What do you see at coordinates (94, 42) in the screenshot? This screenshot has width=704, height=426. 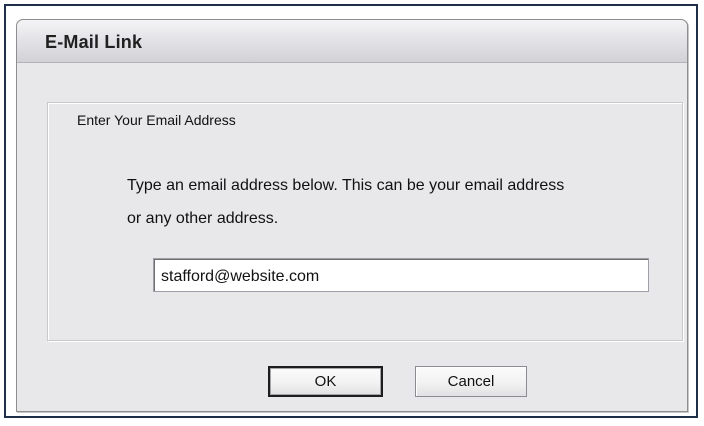 I see `dialog-title: E-Mail Link` at bounding box center [94, 42].